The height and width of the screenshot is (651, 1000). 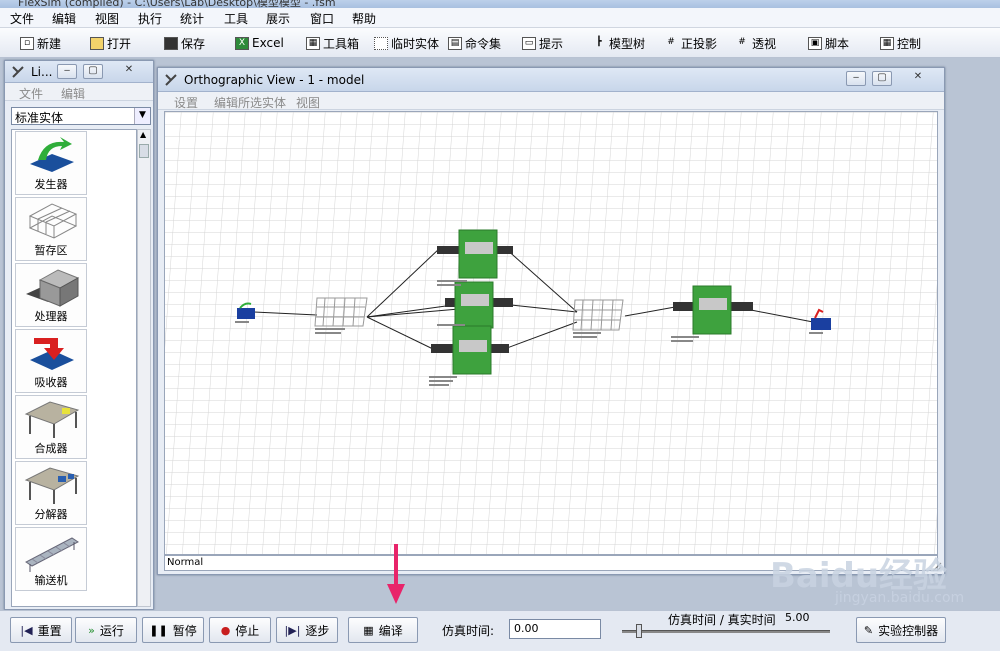 I want to click on view-status-text: Normal, so click(x=185, y=562).